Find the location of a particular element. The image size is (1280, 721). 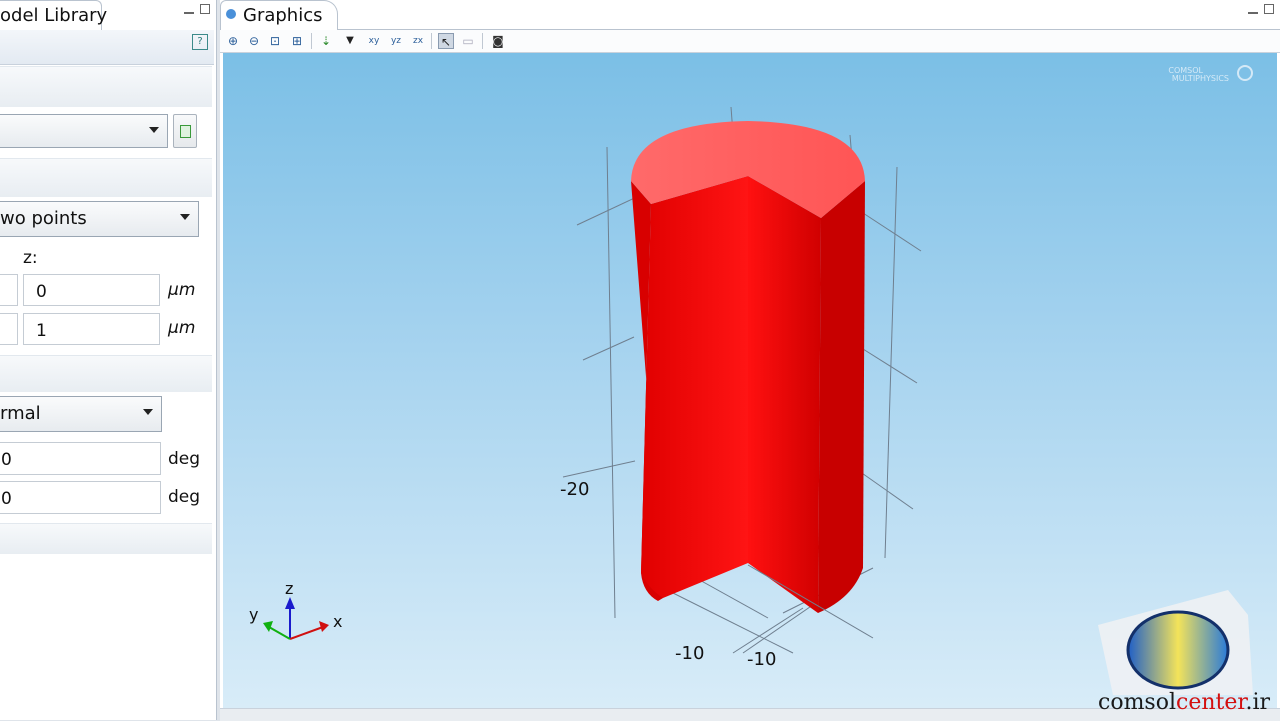

left-window-controls is located at coordinates (194, 10).